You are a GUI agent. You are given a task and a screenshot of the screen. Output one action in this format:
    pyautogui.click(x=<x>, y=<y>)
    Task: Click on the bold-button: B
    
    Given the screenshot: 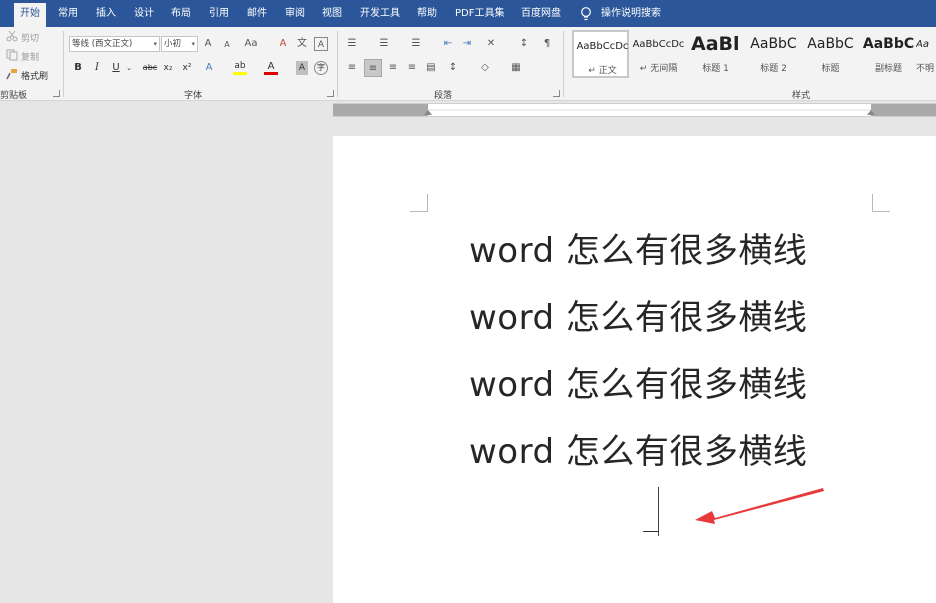 What is the action you would take?
    pyautogui.click(x=78, y=68)
    